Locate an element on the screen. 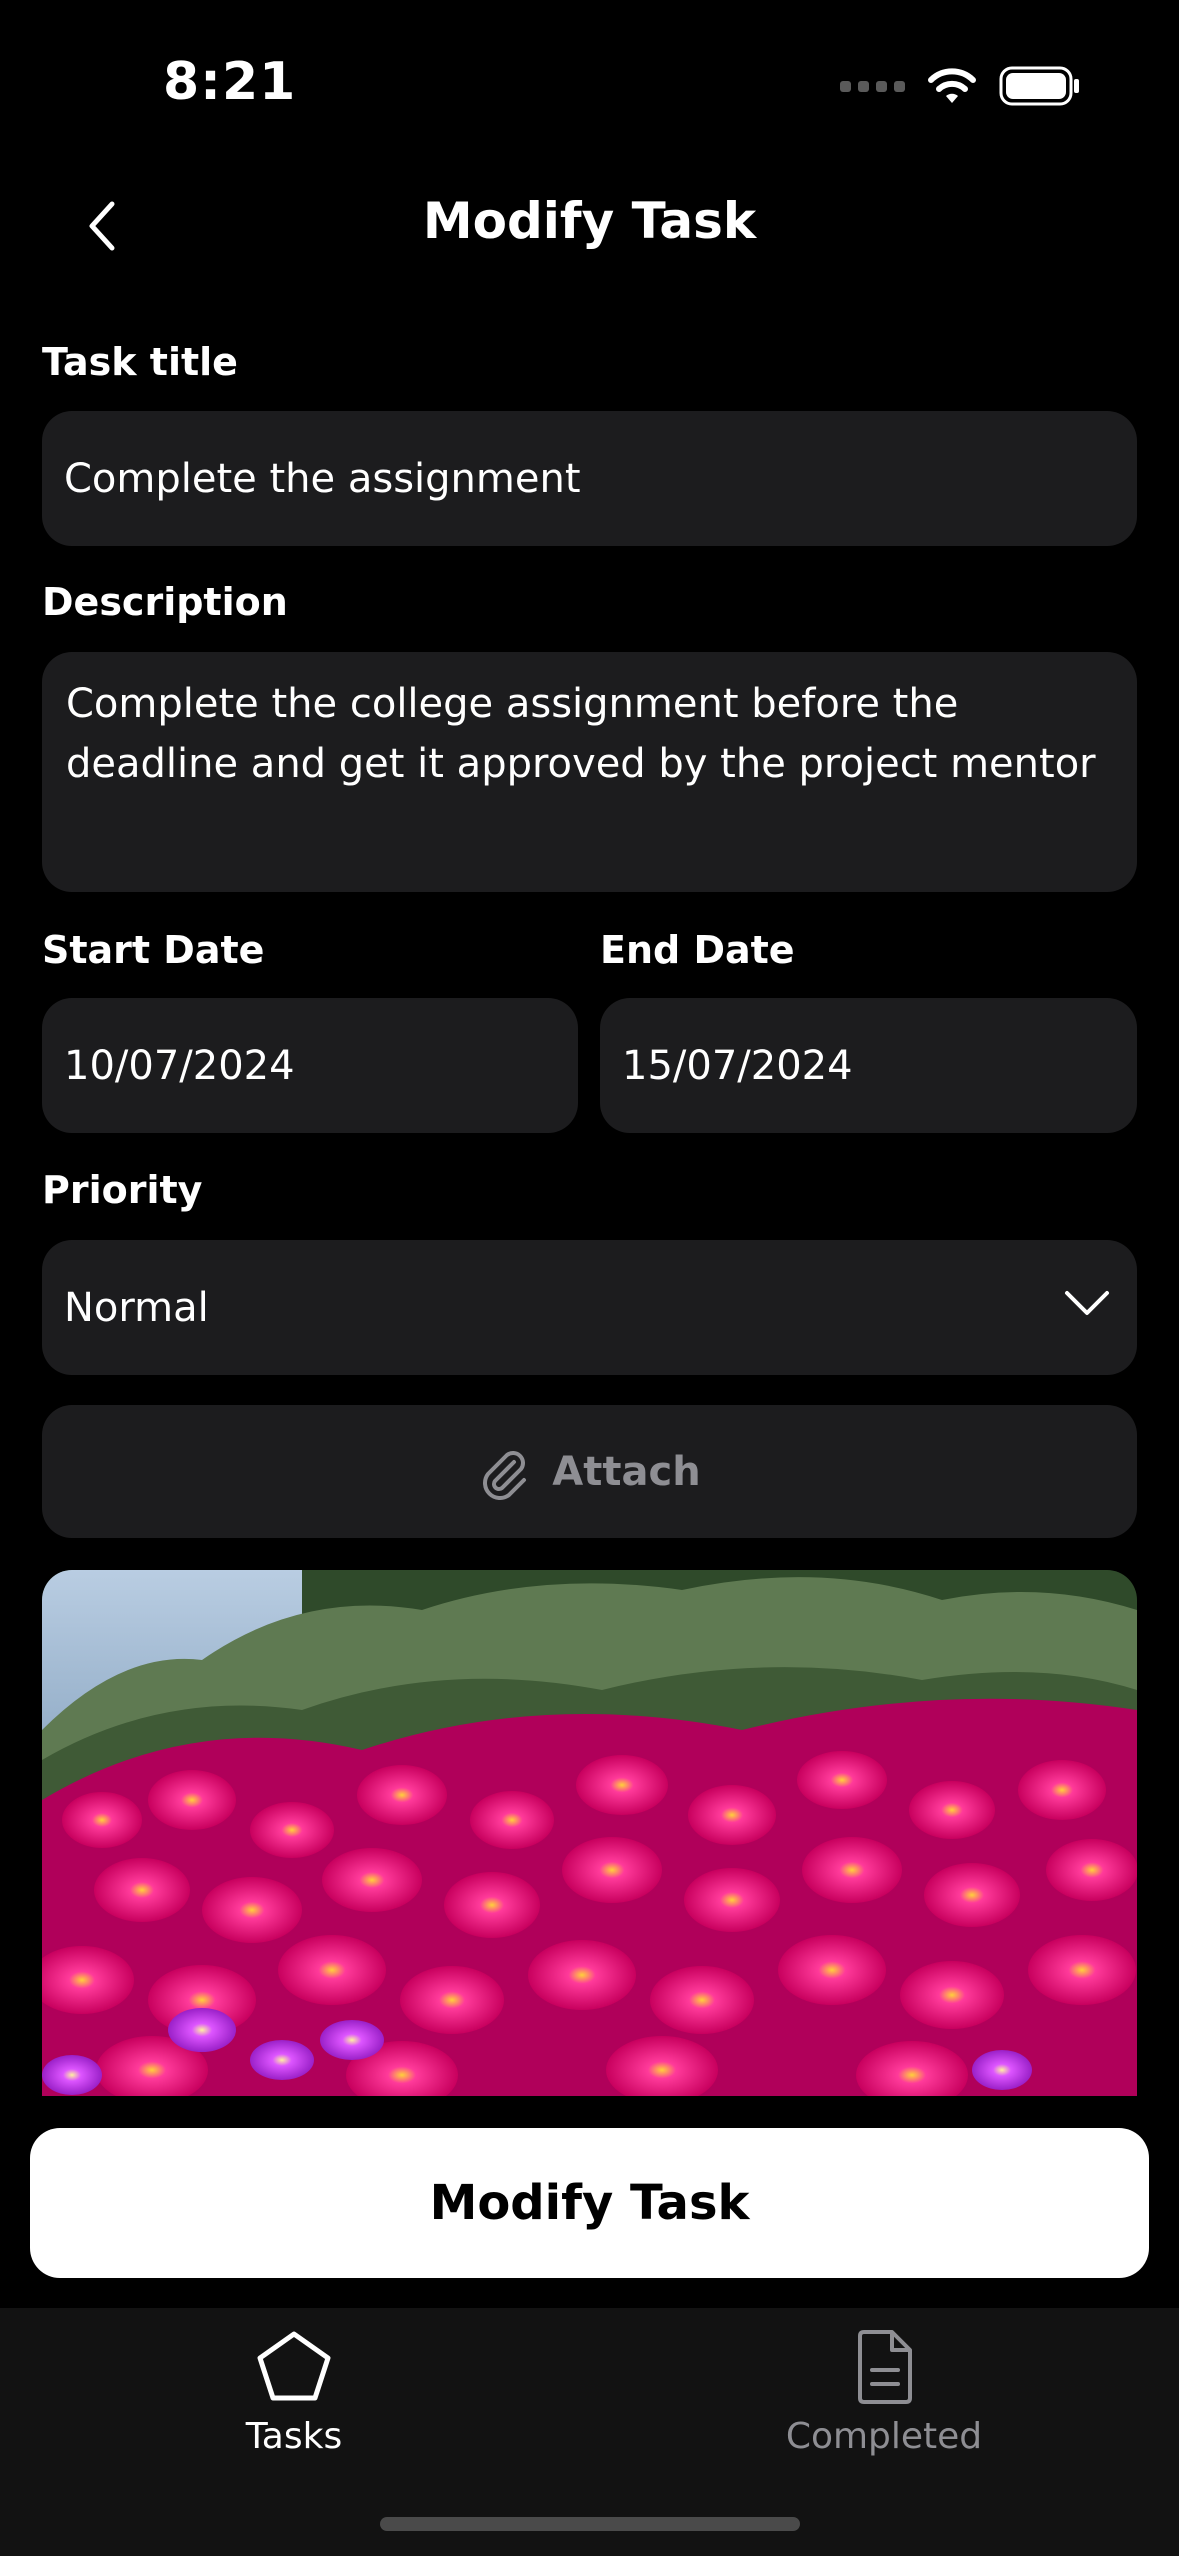  home-indicator is located at coordinates (590, 2524).